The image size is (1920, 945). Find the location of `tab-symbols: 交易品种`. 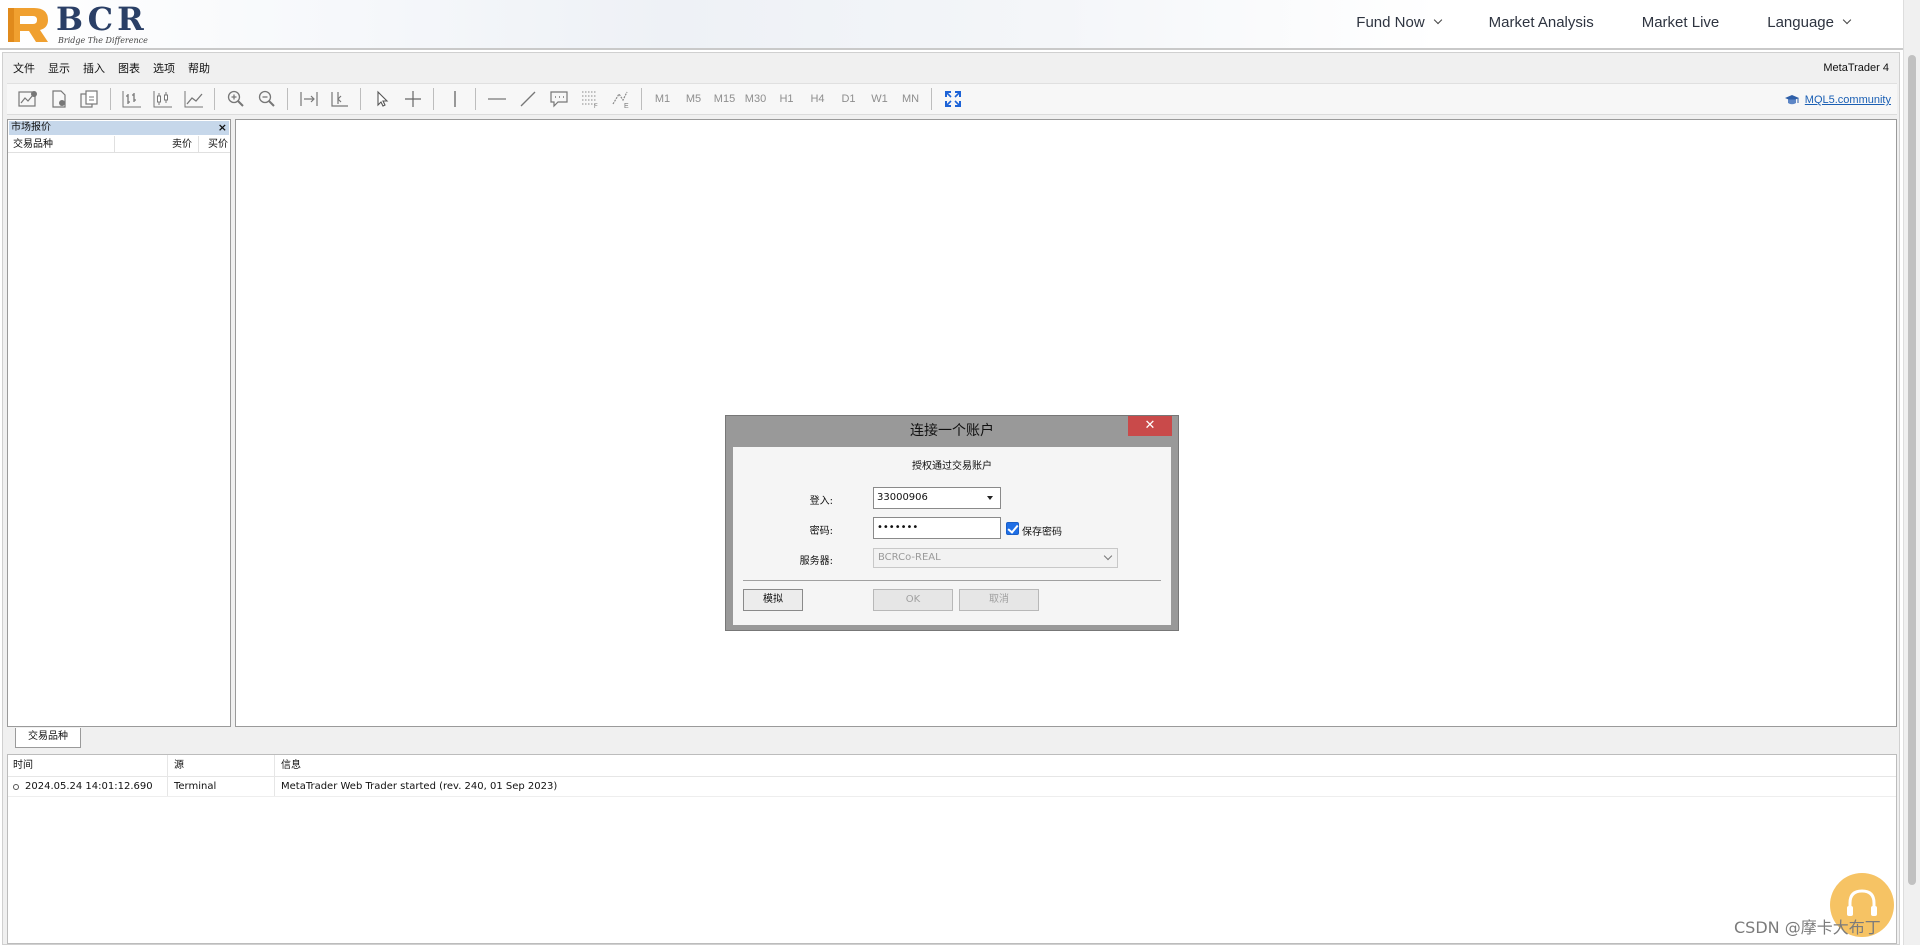

tab-symbols: 交易品种 is located at coordinates (48, 738).